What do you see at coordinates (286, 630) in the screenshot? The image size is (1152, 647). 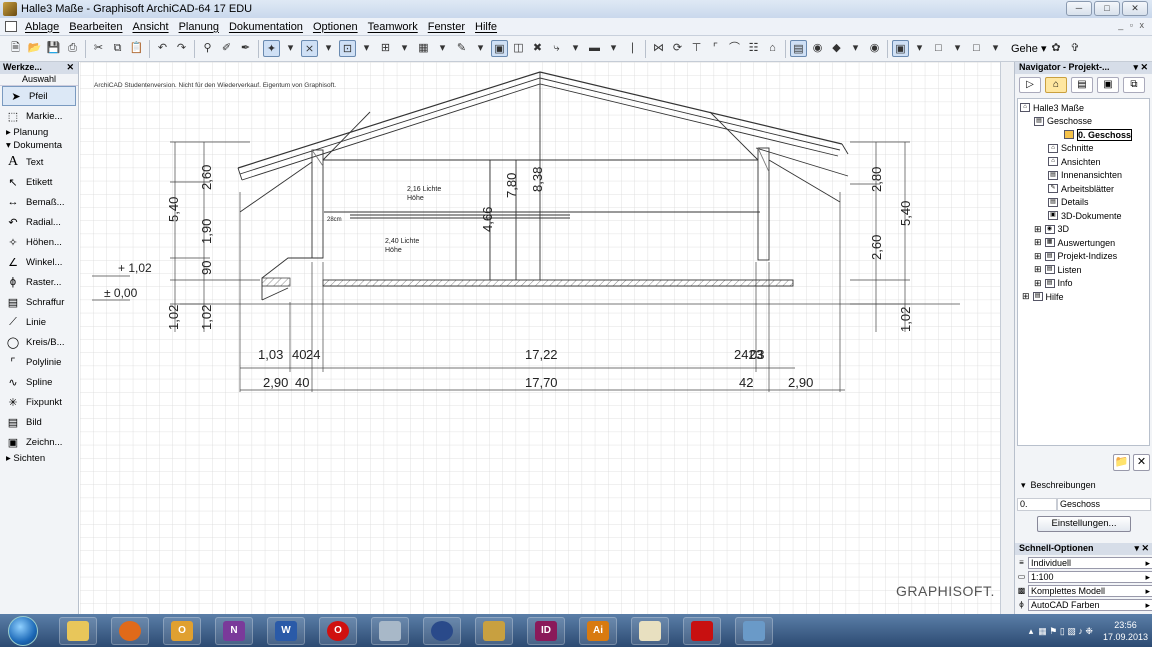 I see `taskbar-word: W` at bounding box center [286, 630].